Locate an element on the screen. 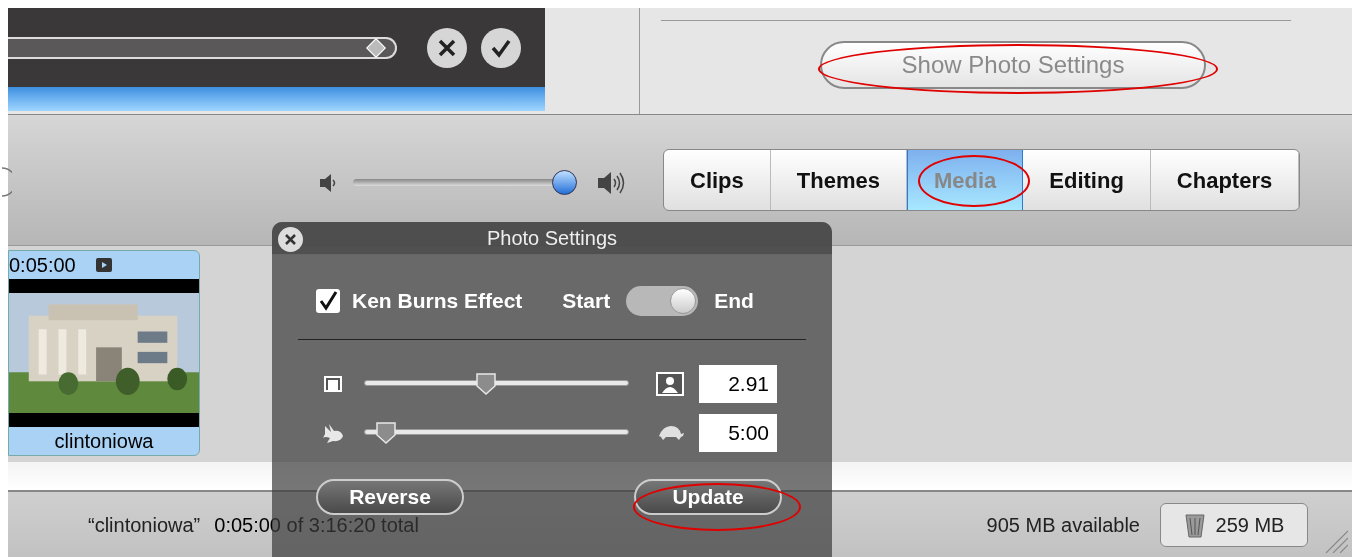  confirm-button is located at coordinates (501, 47).